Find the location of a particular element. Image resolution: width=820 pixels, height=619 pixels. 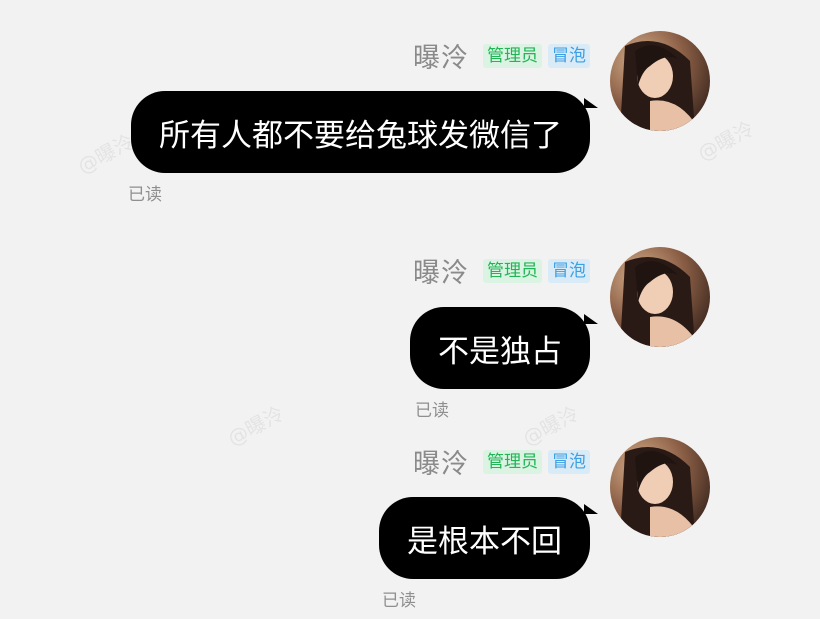

message-bubble: 是根本不回 is located at coordinates (484, 538).